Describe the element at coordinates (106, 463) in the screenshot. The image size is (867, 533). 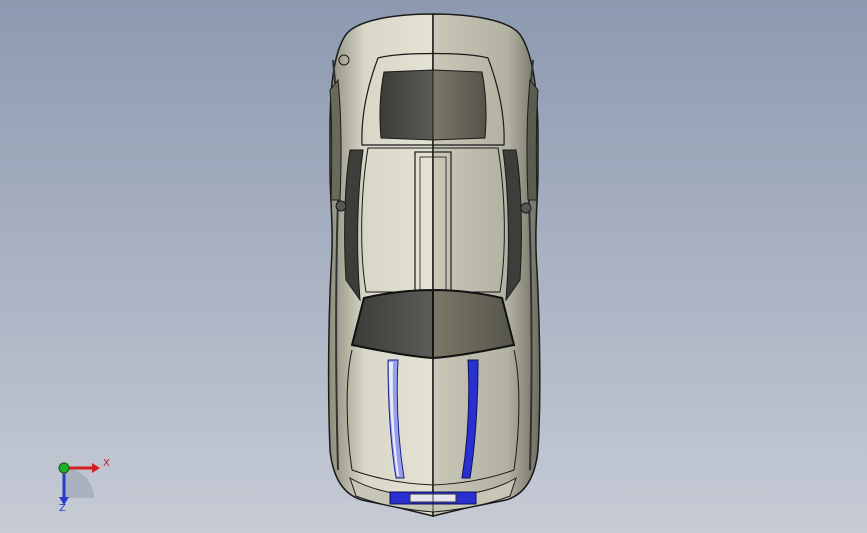
I see `x-axis-label: X` at that location.